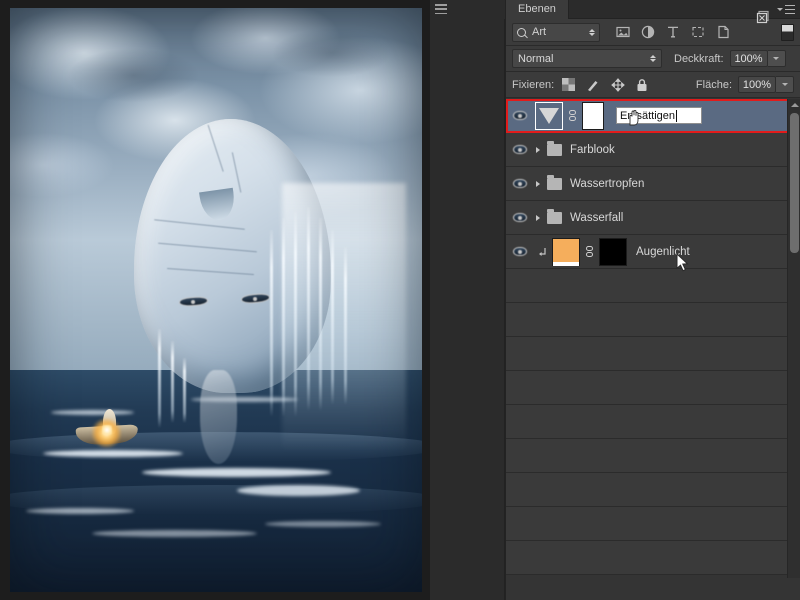  What do you see at coordinates (521, 32) in the screenshot?
I see `search-icon` at bounding box center [521, 32].